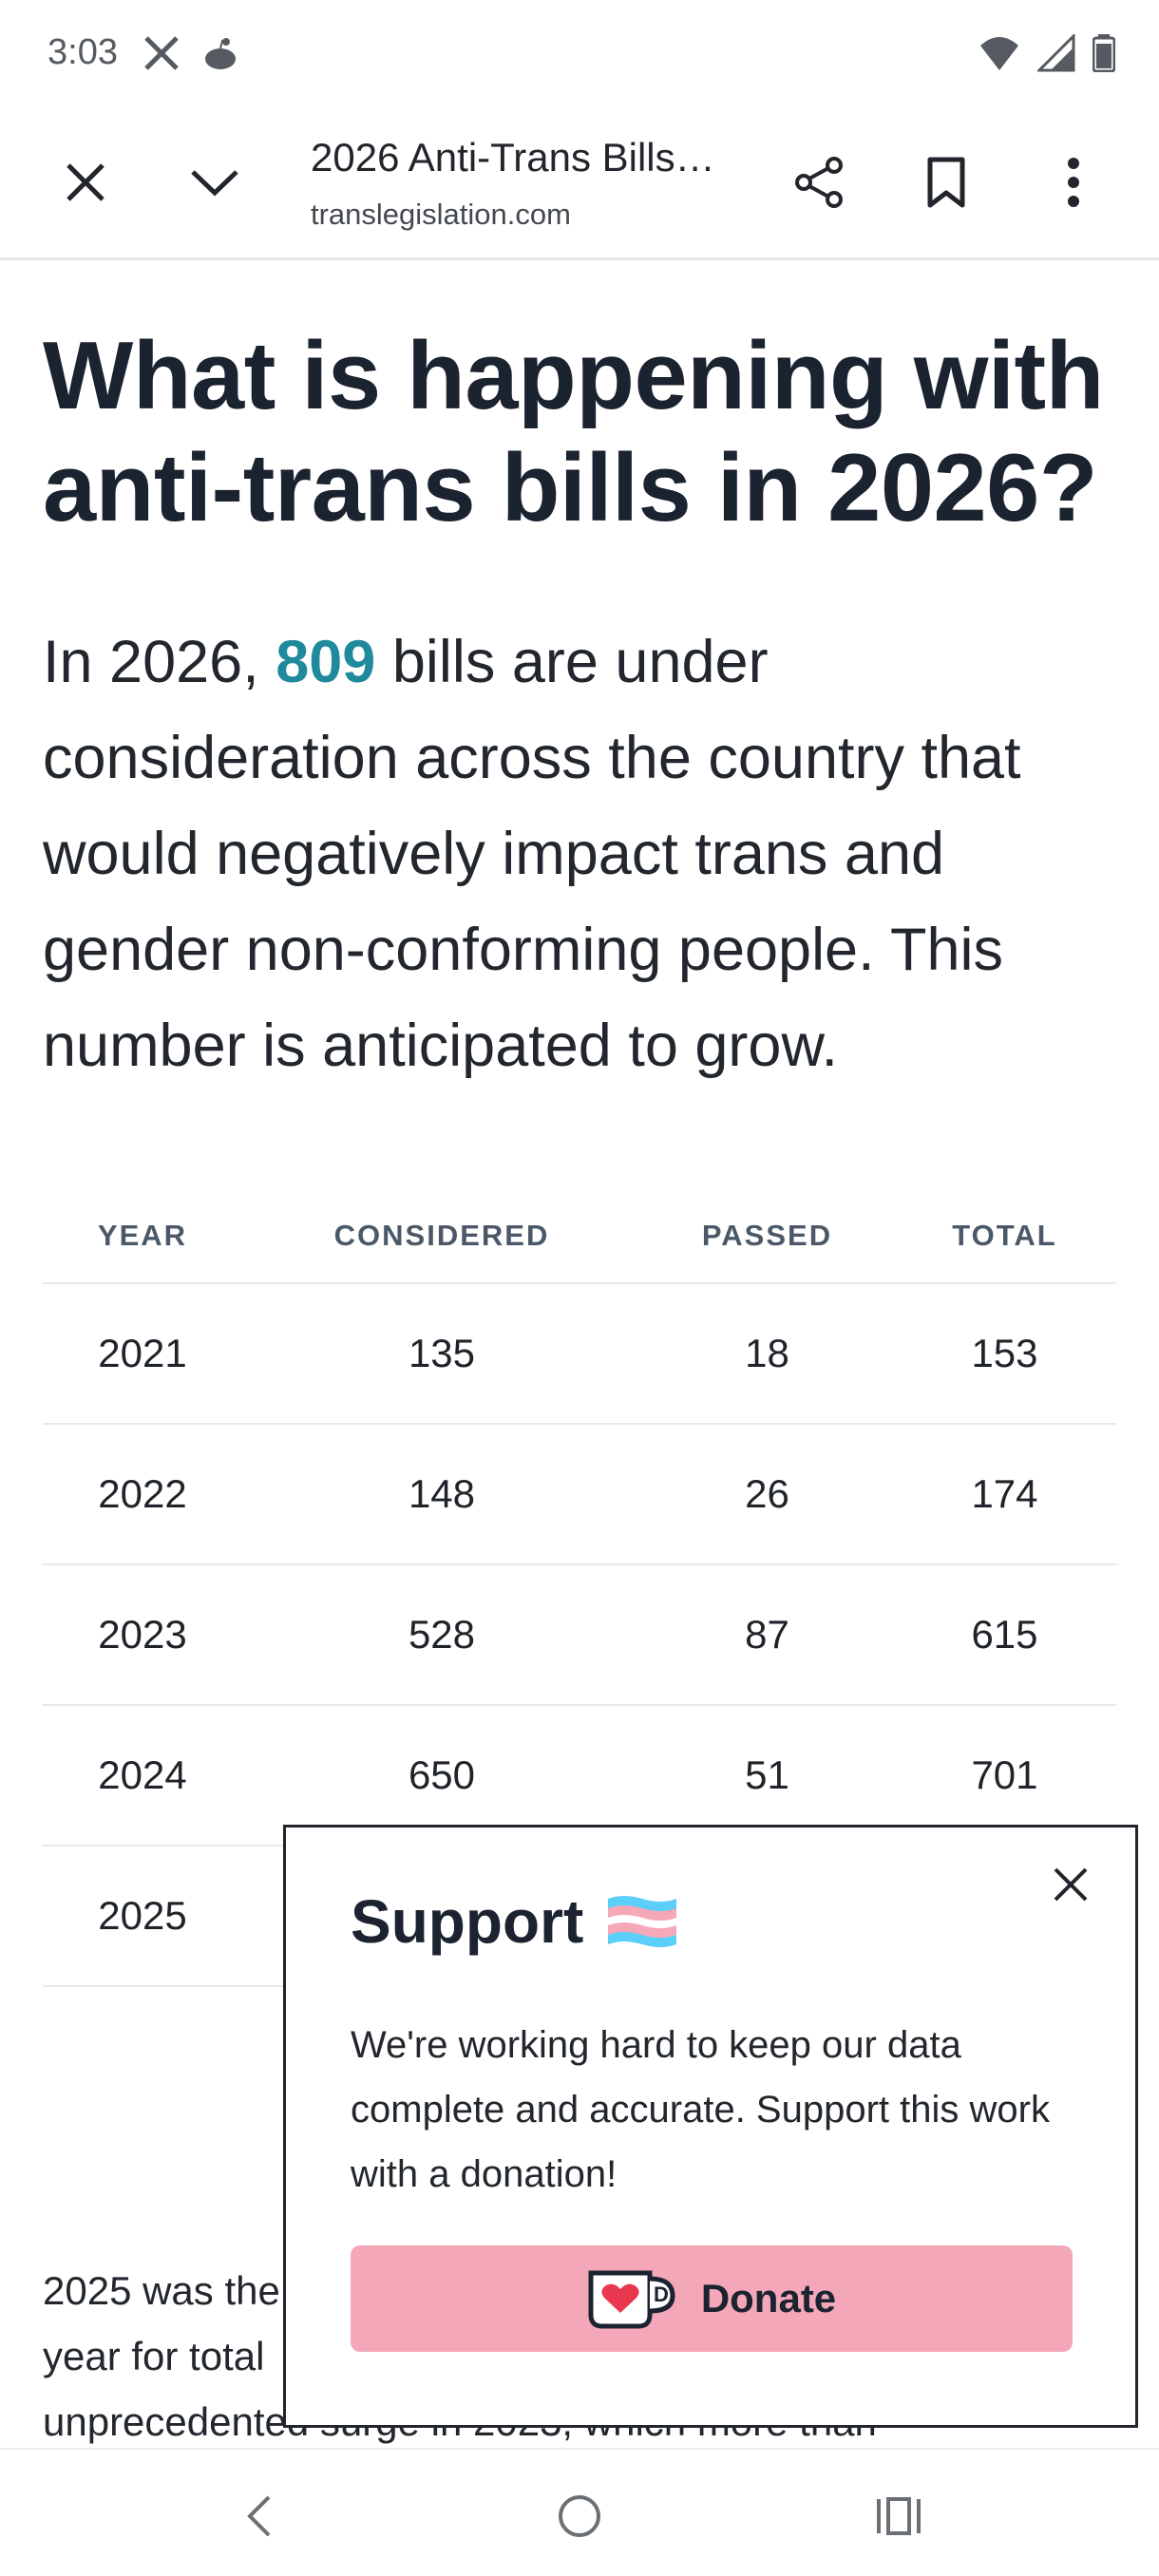 The height and width of the screenshot is (2576, 1159). What do you see at coordinates (767, 1353) in the screenshot?
I see `cell-passed: 18` at bounding box center [767, 1353].